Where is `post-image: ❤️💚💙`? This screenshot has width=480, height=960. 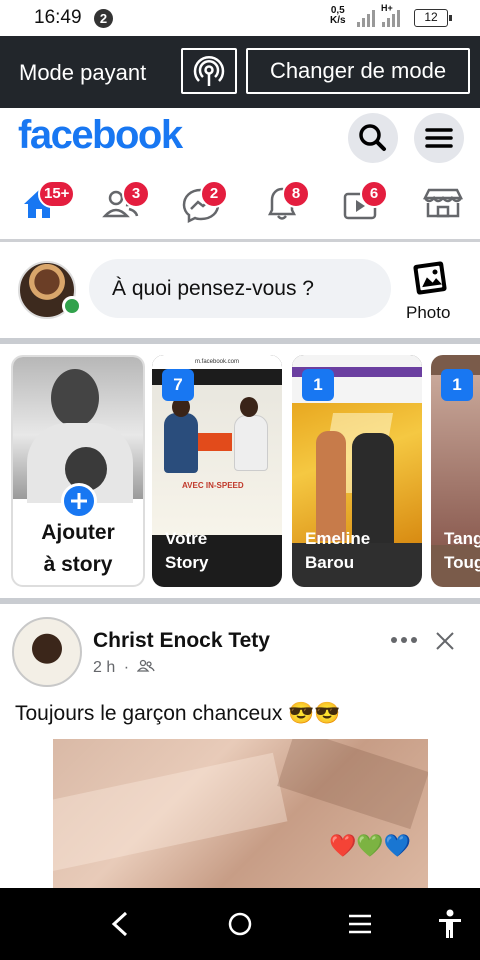
post-image: ❤️💚💙 is located at coordinates (240, 814).